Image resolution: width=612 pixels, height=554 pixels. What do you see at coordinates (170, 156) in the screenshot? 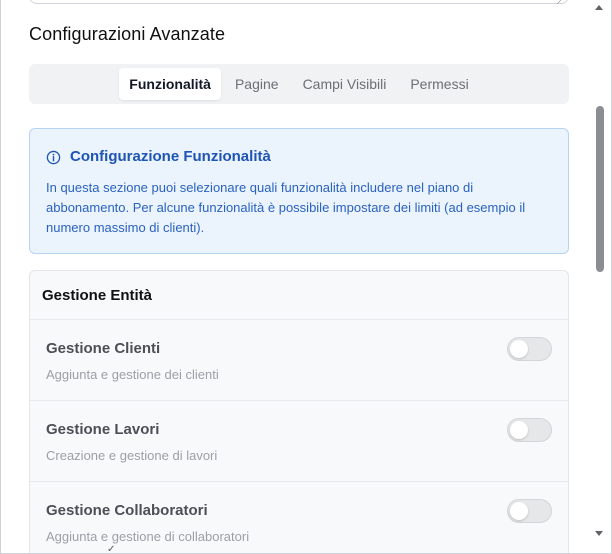
I see `info-title: Configurazione Funzionalità` at bounding box center [170, 156].